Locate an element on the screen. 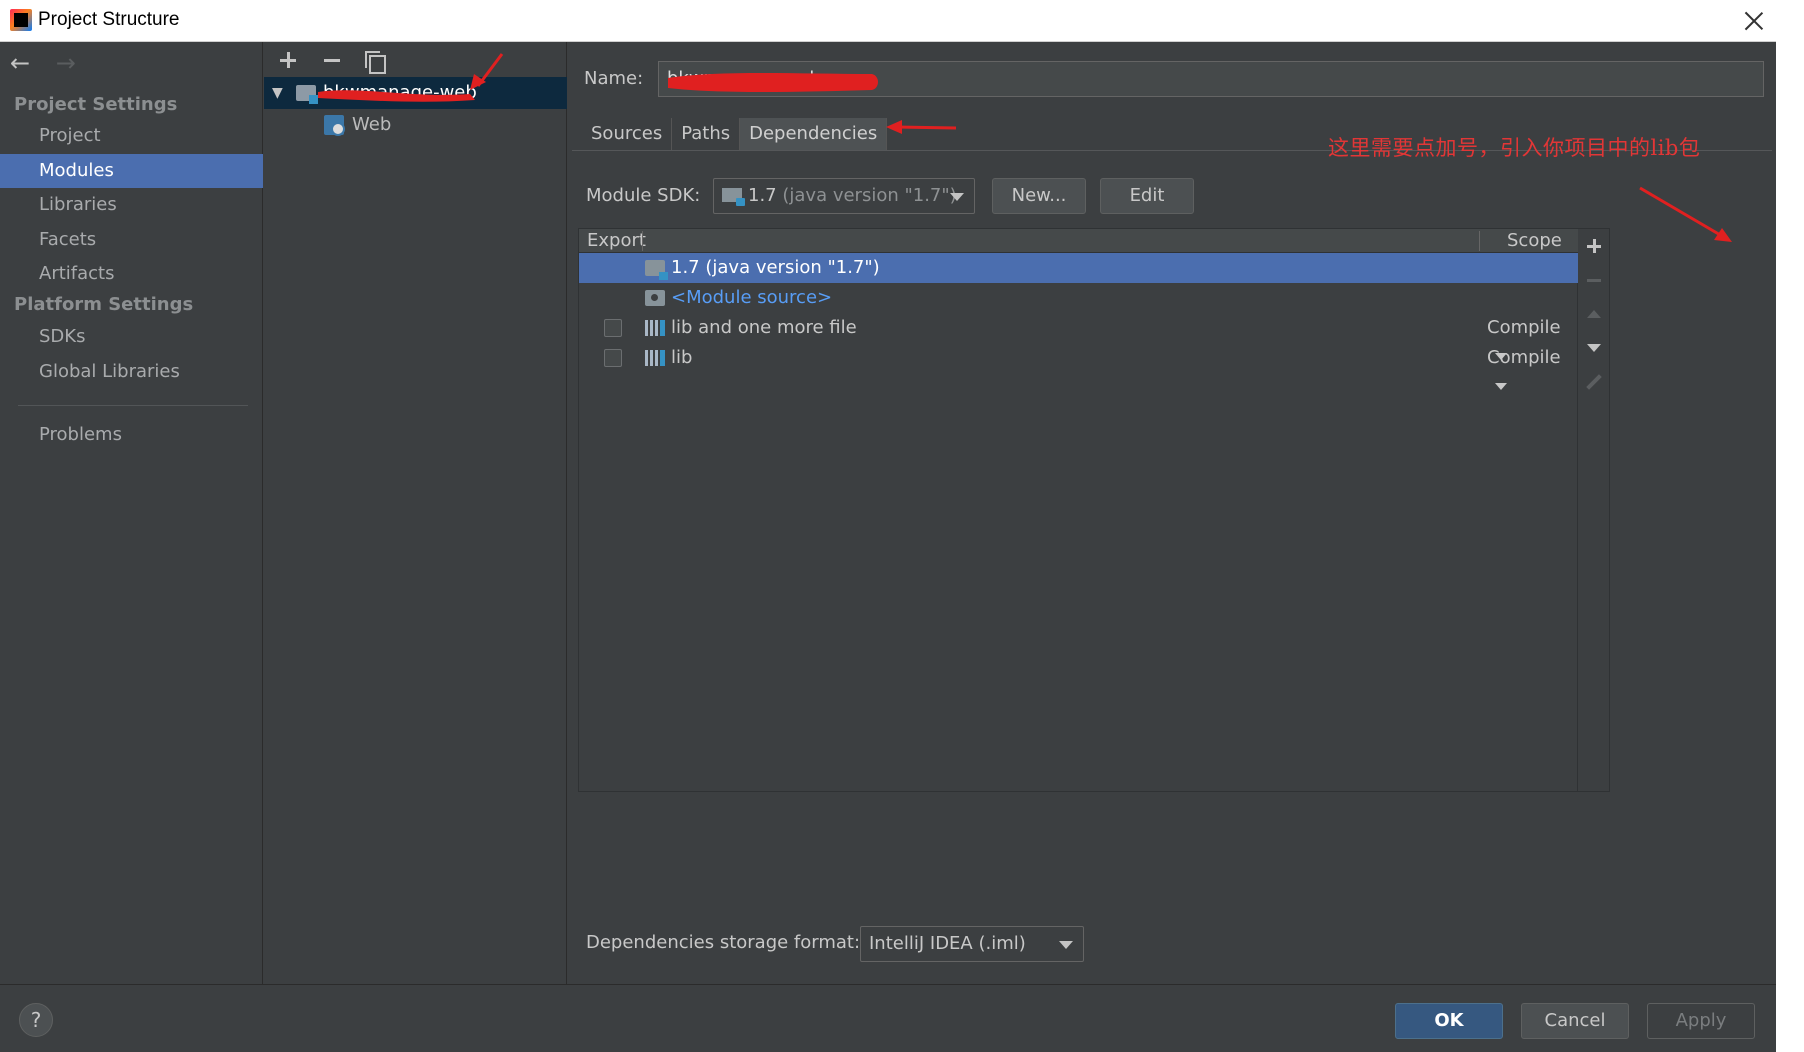 This screenshot has width=1804, height=1052. module-source-folder-icon is located at coordinates (655, 298).